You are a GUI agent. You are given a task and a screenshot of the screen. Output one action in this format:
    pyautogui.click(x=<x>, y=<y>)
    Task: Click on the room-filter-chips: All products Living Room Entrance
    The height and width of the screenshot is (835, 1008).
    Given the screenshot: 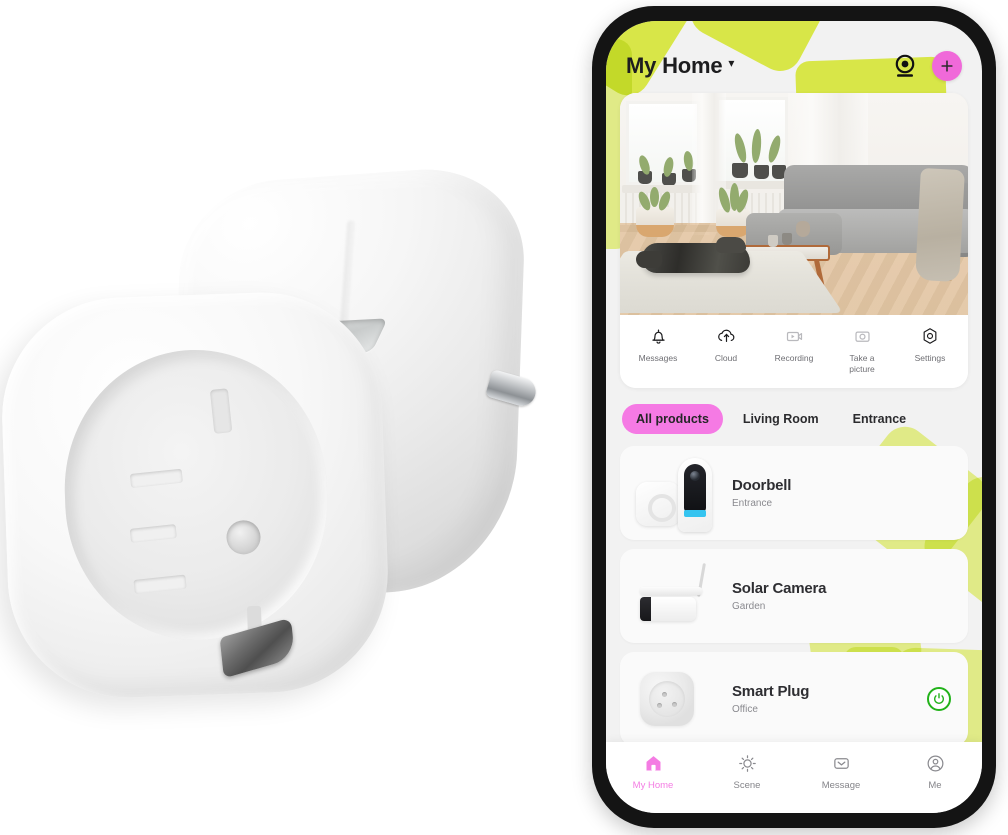 What is the action you would take?
    pyautogui.click(x=794, y=417)
    